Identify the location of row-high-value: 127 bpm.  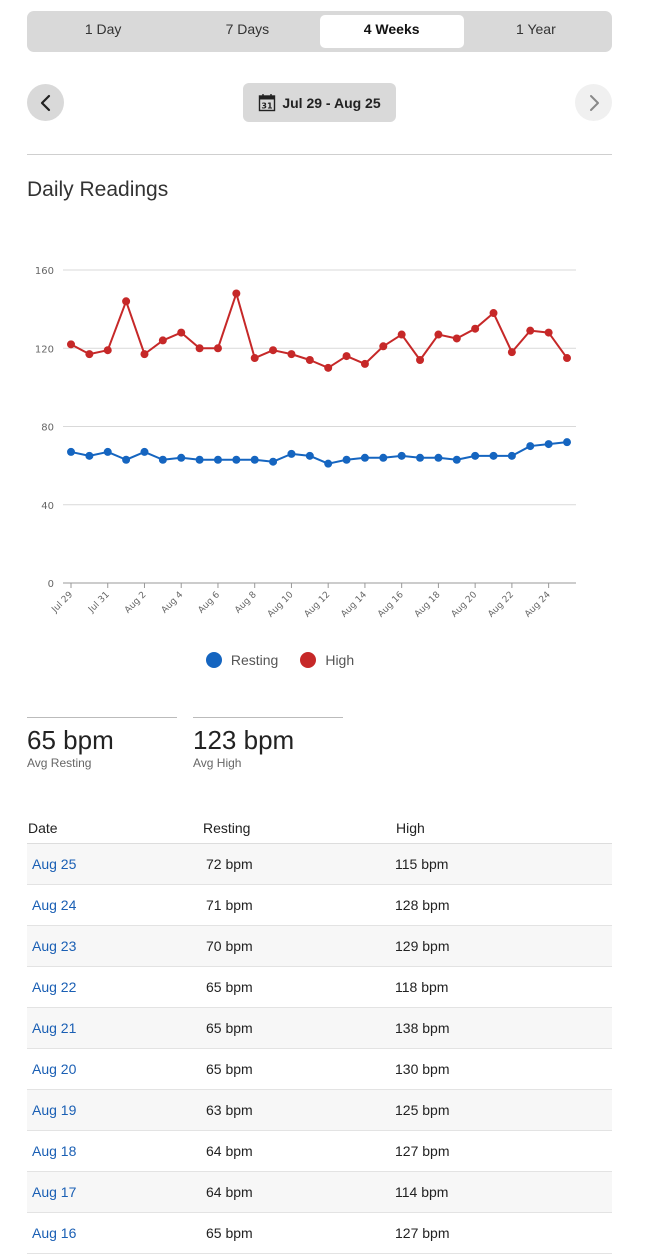
(422, 1151).